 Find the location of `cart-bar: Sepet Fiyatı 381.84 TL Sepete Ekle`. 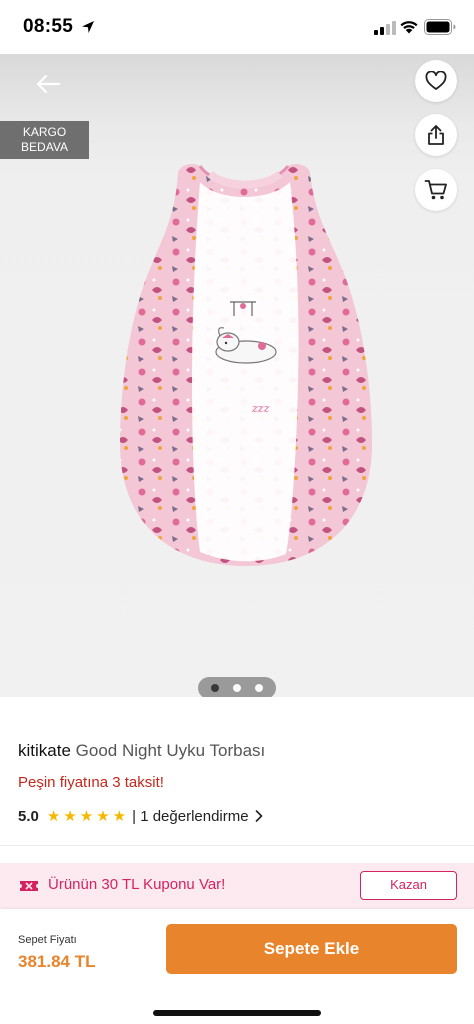

cart-bar: Sepet Fiyatı 381.84 TL Sepete Ekle is located at coordinates (237, 966).